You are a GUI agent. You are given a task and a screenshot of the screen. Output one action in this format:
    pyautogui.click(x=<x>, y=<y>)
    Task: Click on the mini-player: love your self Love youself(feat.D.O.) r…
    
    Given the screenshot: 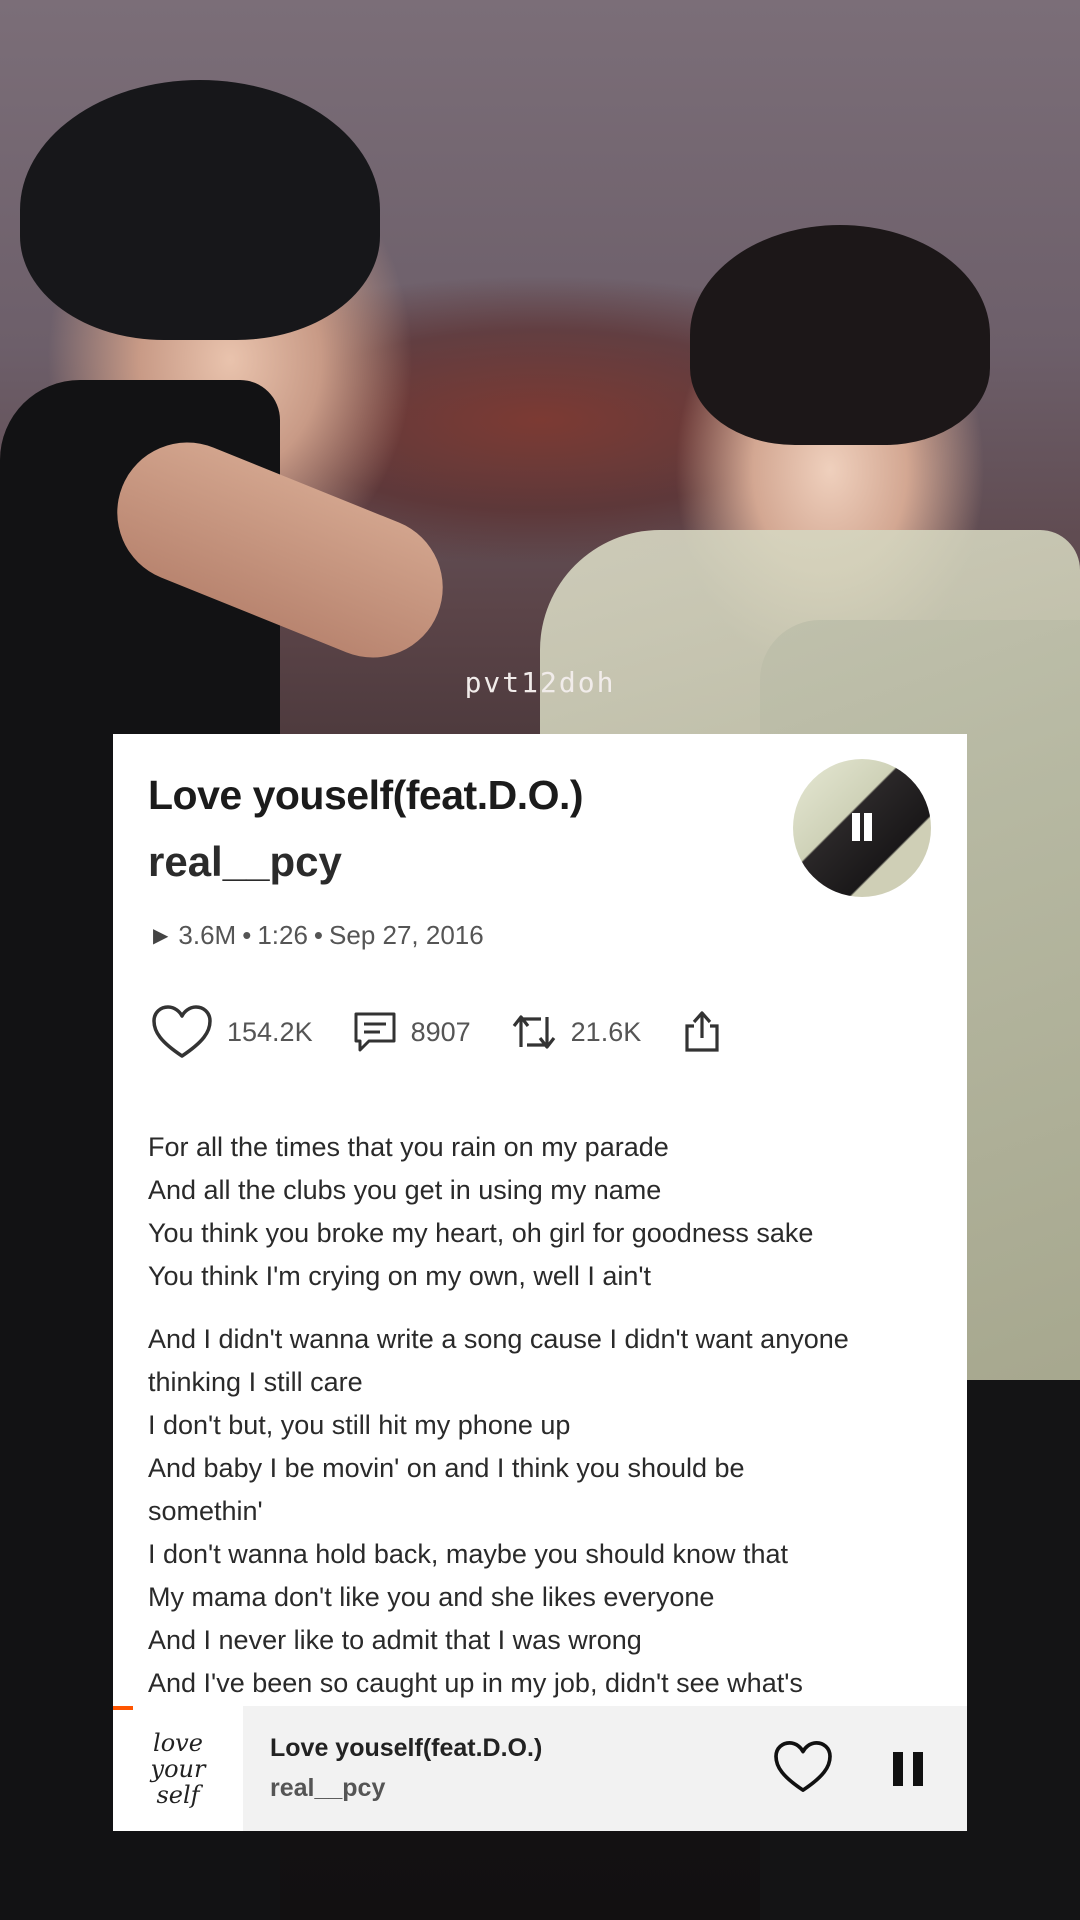 What is the action you would take?
    pyautogui.click(x=540, y=1768)
    